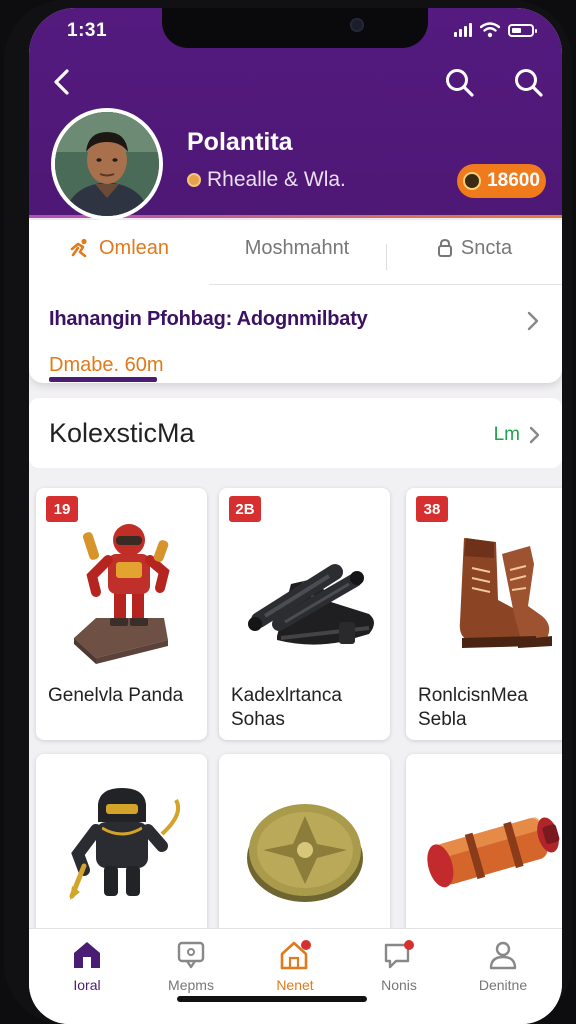 The height and width of the screenshot is (1024, 576). I want to click on status-icons, so click(495, 30).